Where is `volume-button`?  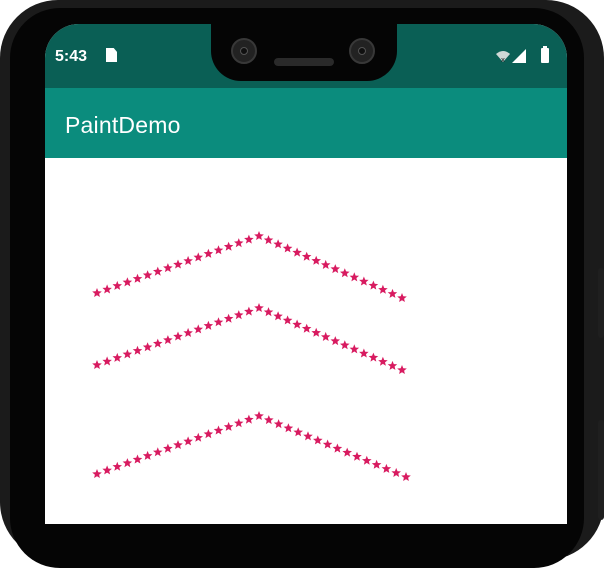
volume-button is located at coordinates (601, 470).